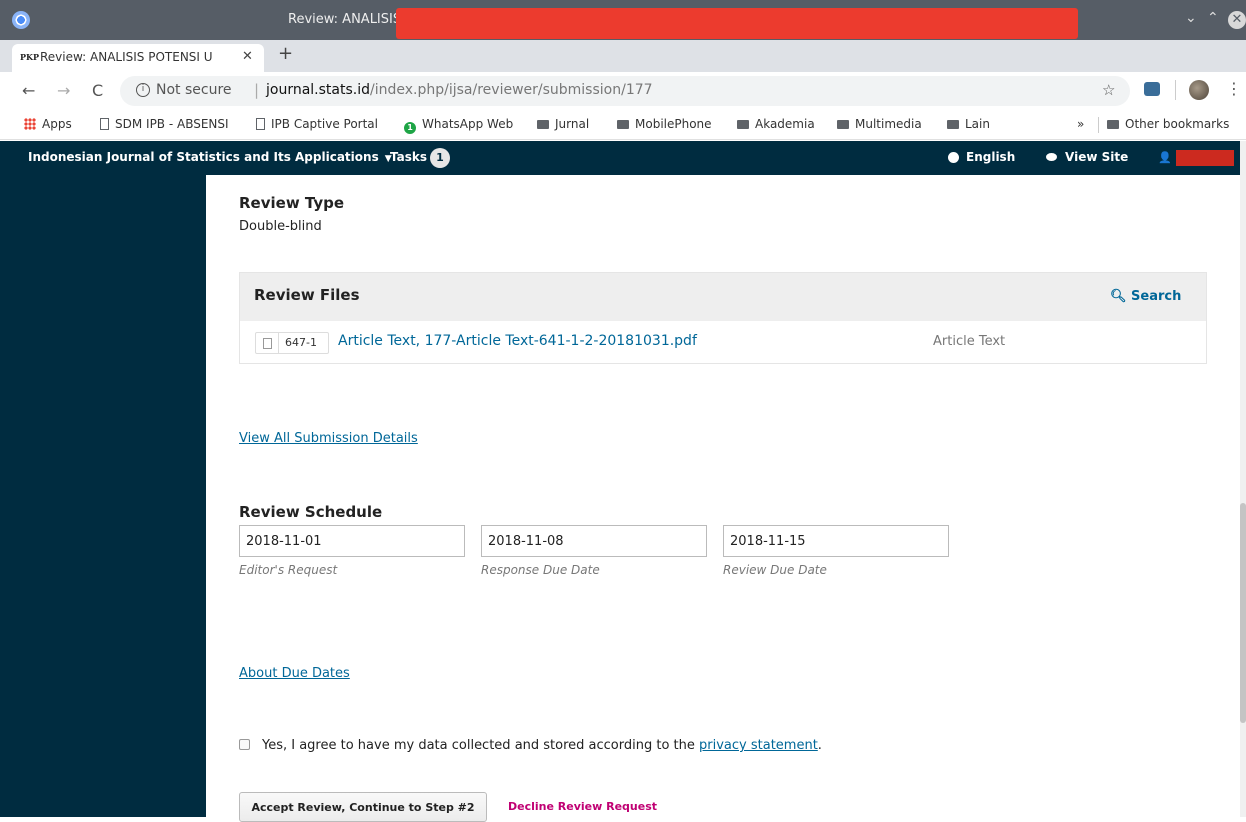 The image size is (1246, 822). What do you see at coordinates (1152, 89) in the screenshot?
I see `extension-icon` at bounding box center [1152, 89].